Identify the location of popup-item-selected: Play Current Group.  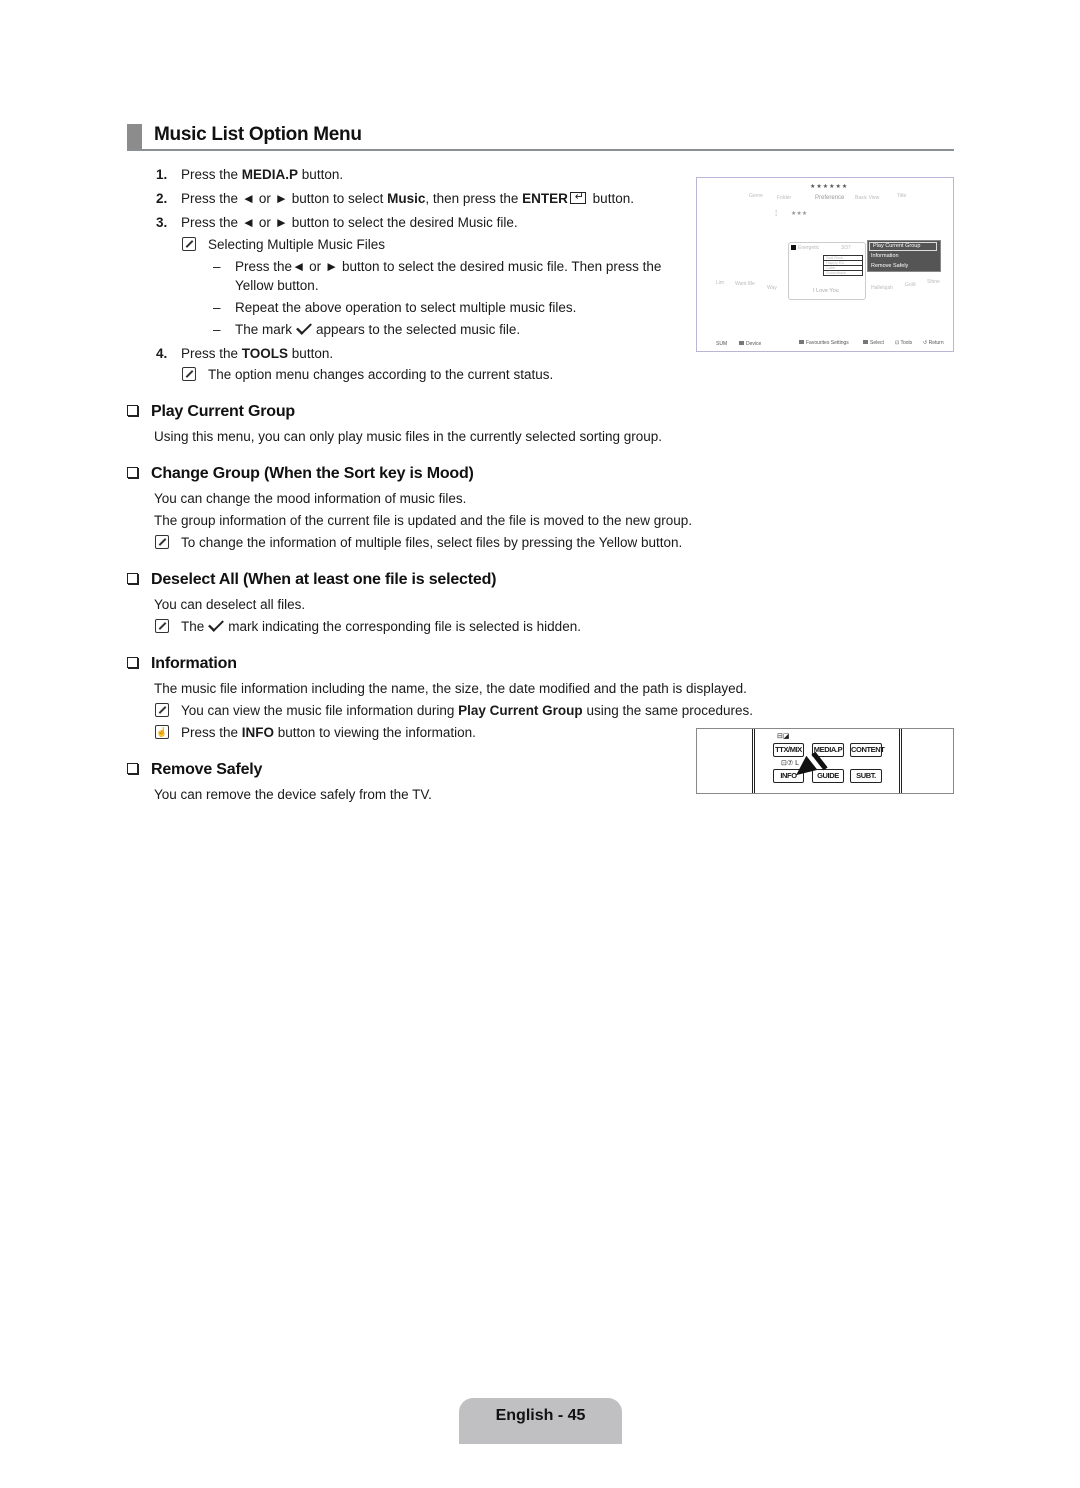
(903, 246).